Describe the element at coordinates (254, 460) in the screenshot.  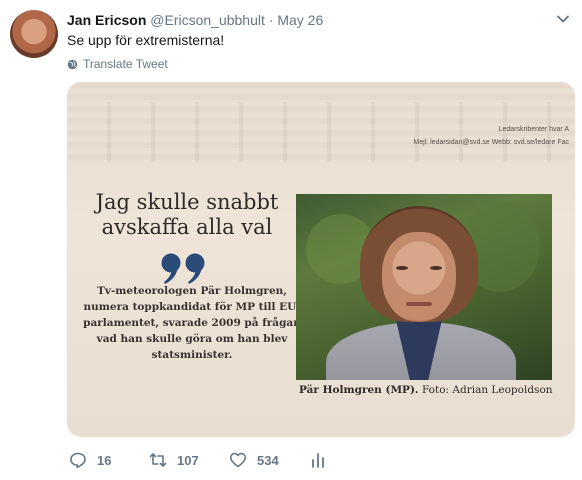
I see `like-button: 534` at that location.